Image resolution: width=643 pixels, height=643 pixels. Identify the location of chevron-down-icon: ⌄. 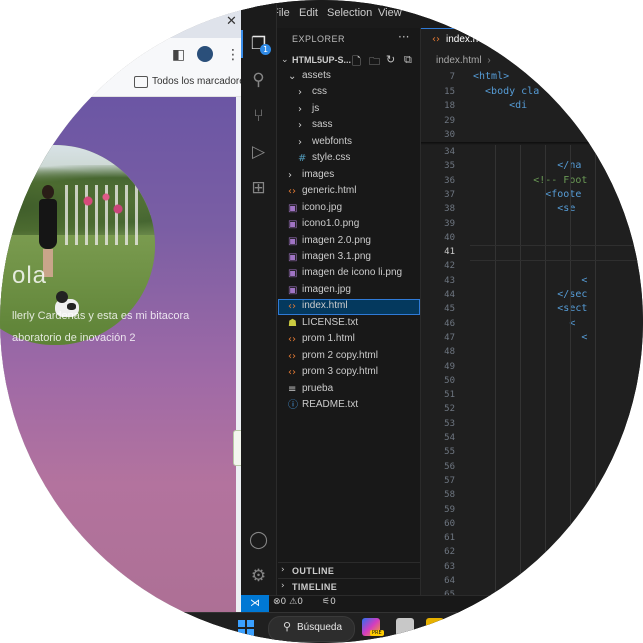
(285, 60).